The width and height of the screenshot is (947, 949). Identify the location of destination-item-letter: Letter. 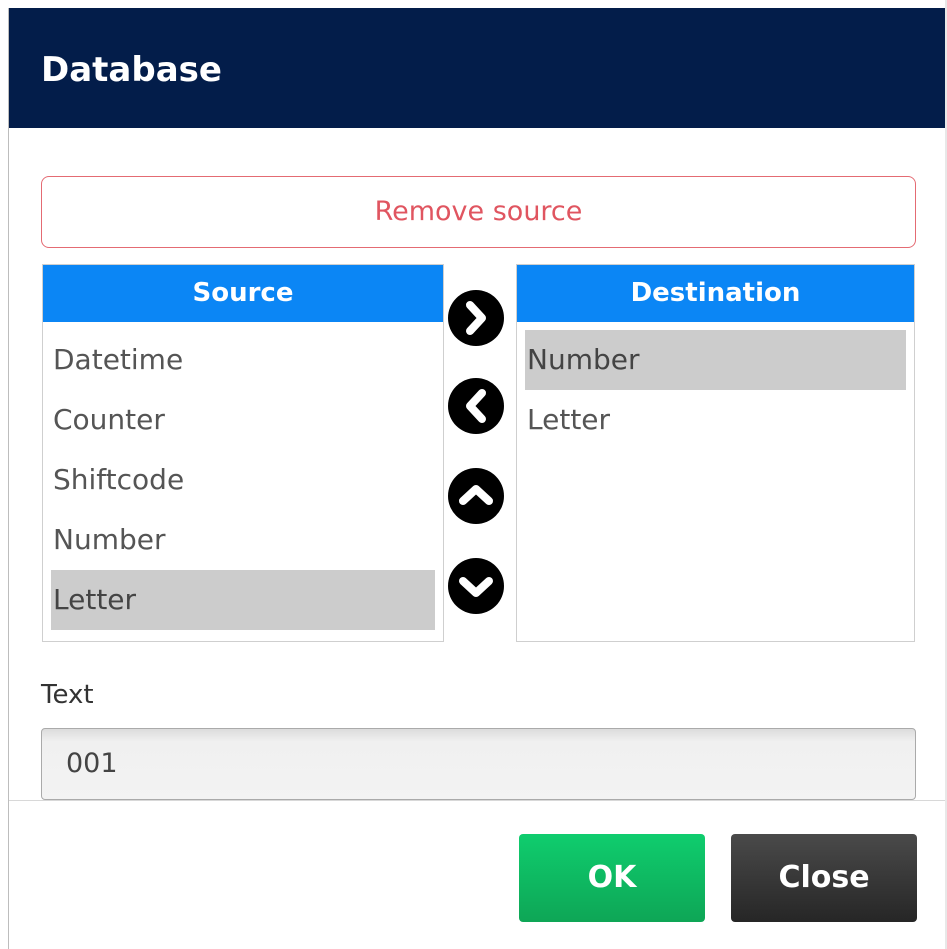
(715, 420).